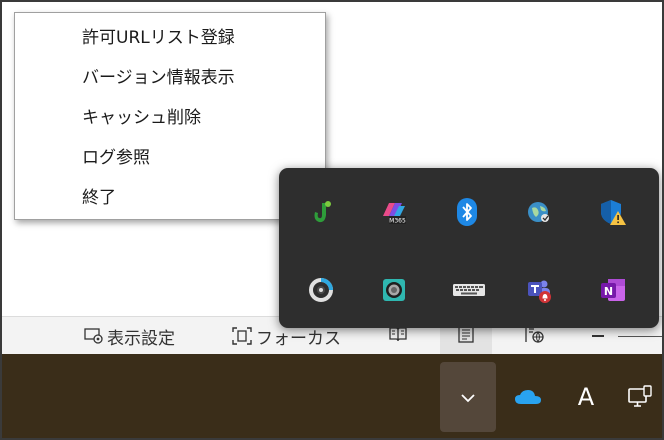 This screenshot has width=664, height=440. What do you see at coordinates (397, 221) in the screenshot?
I see `m365-badge: M365` at bounding box center [397, 221].